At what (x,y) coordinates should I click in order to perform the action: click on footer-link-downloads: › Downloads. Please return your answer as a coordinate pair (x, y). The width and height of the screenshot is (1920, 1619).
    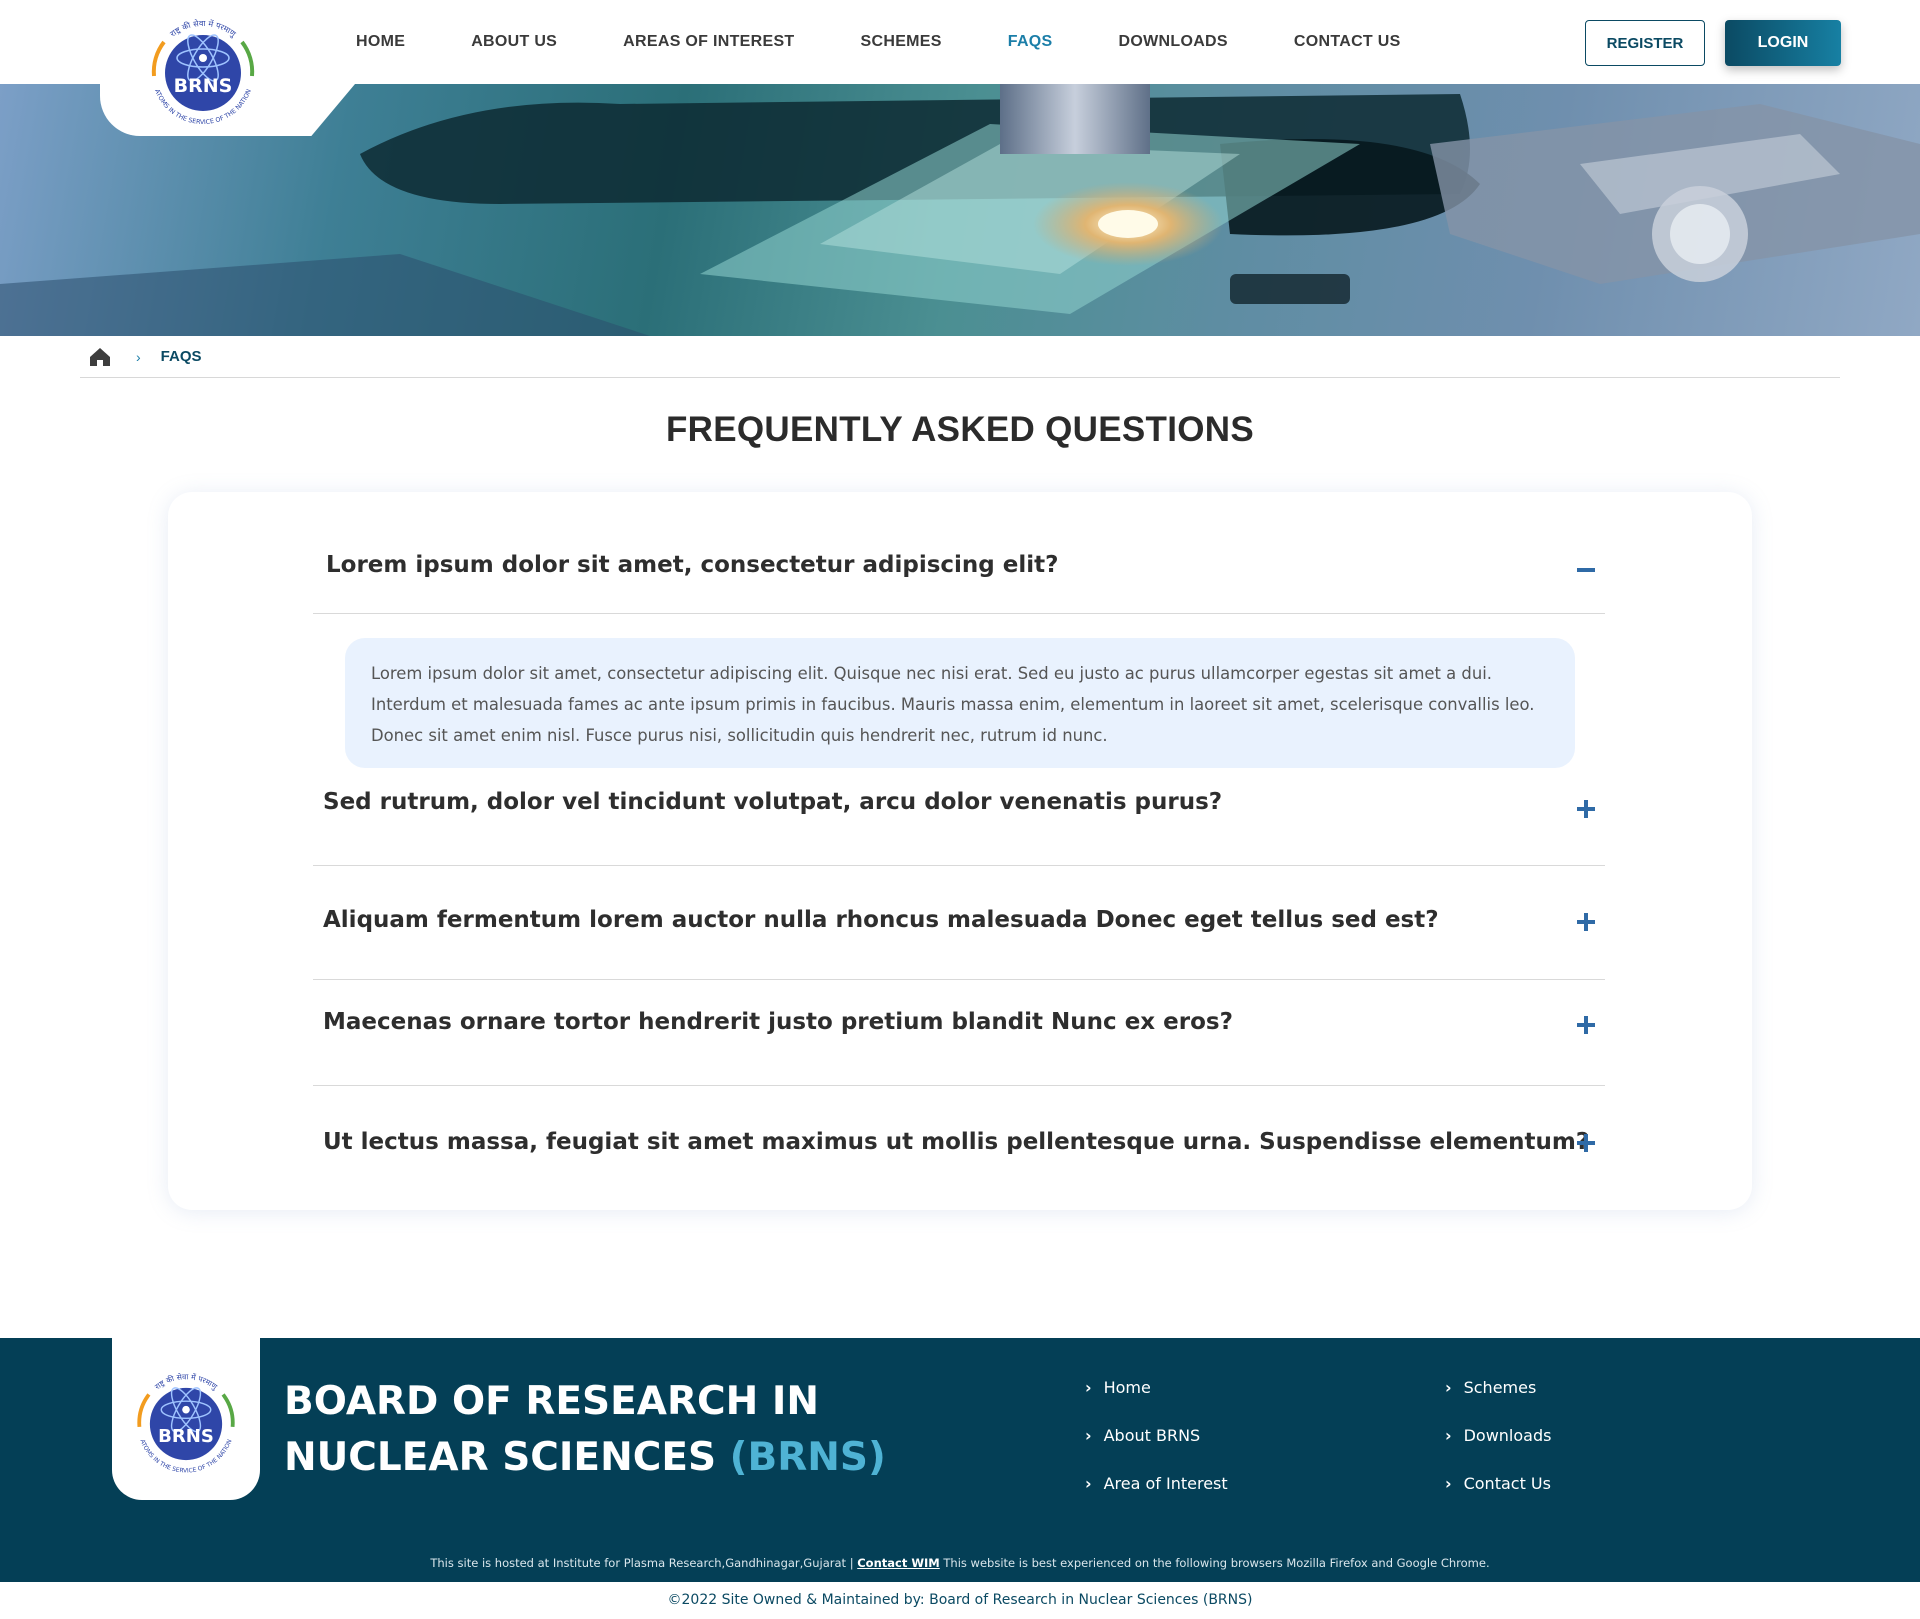
    Looking at the image, I should click on (1498, 1435).